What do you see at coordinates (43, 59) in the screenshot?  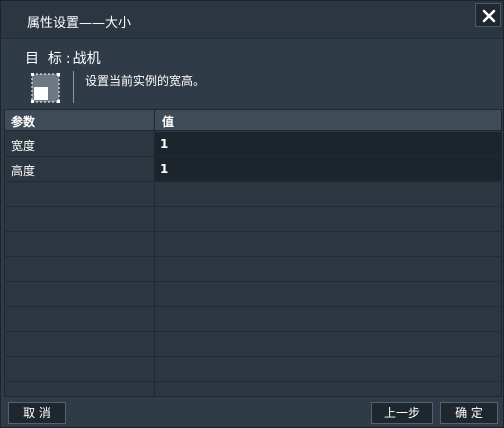 I see `target-label: 目 标` at bounding box center [43, 59].